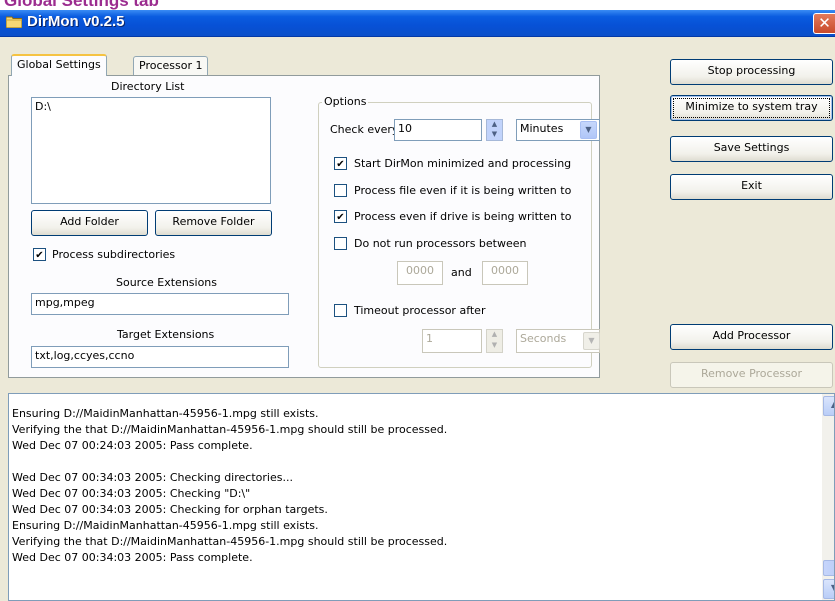 Image resolution: width=835 pixels, height=601 pixels. I want to click on timeout-value-input: 1, so click(452, 341).